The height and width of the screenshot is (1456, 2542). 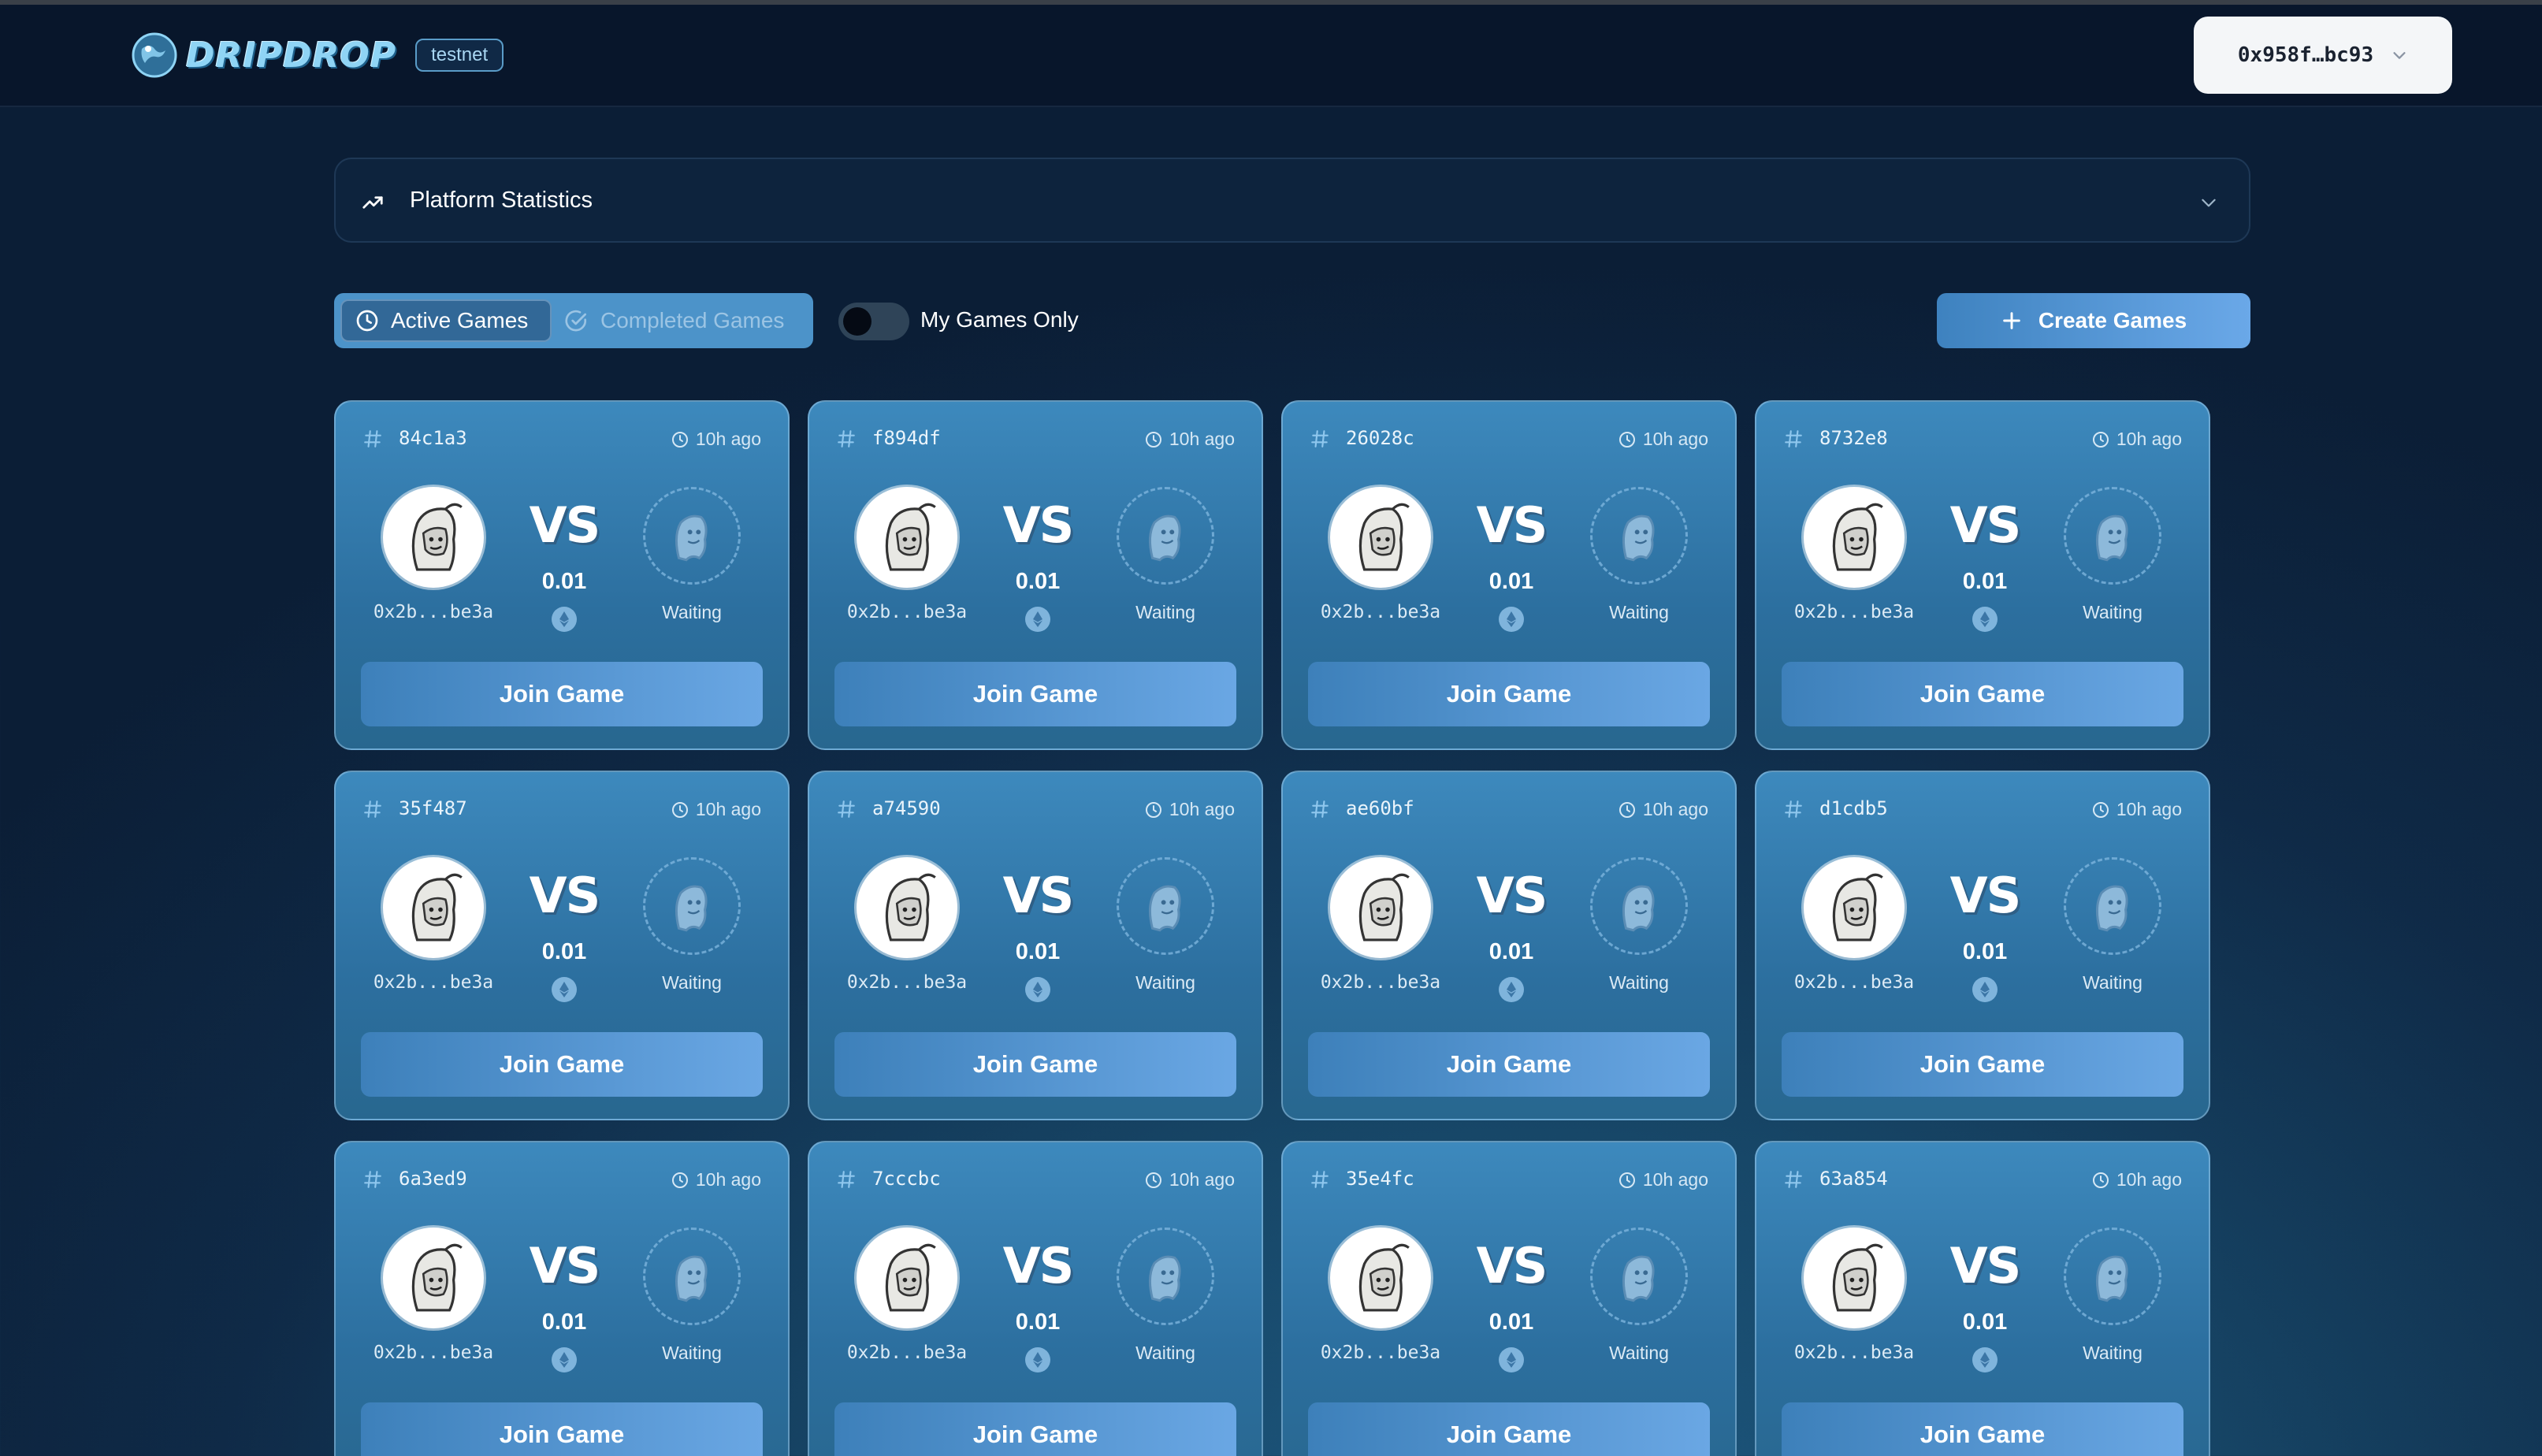 I want to click on logo-text: DRIPDROP, so click(x=291, y=55).